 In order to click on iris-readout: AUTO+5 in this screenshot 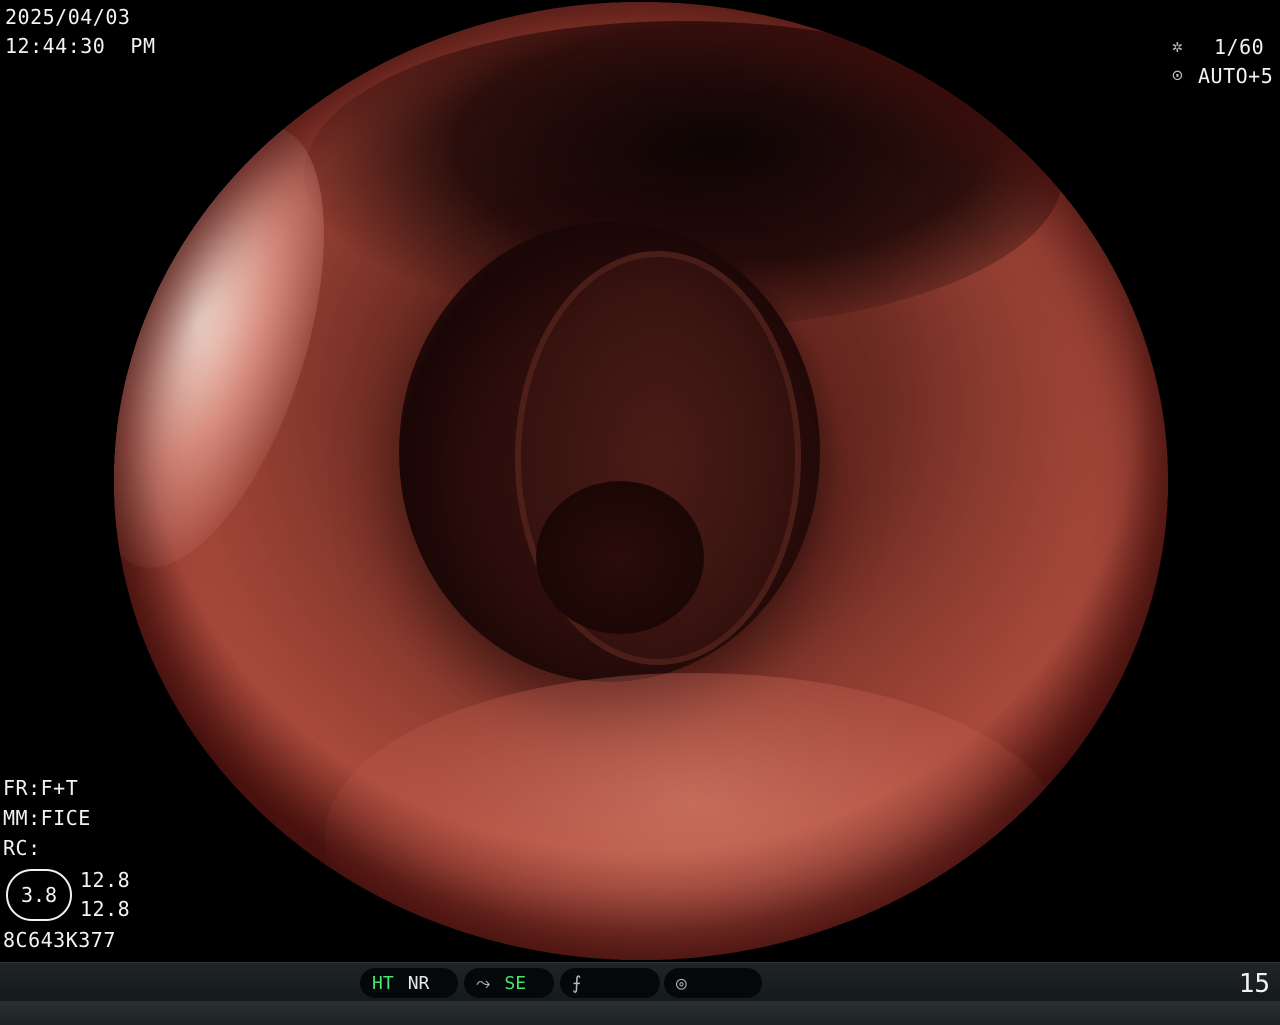, I will do `click(1236, 76)`.